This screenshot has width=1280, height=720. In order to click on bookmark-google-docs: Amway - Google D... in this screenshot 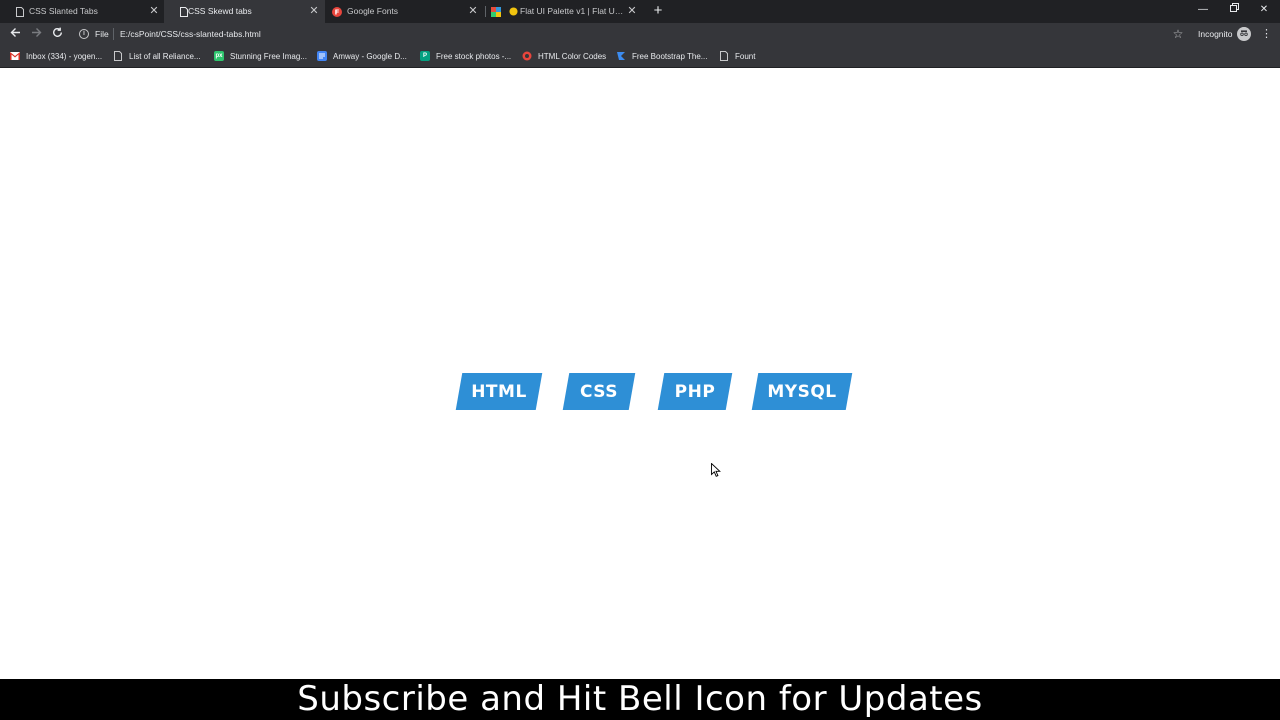, I will do `click(362, 56)`.